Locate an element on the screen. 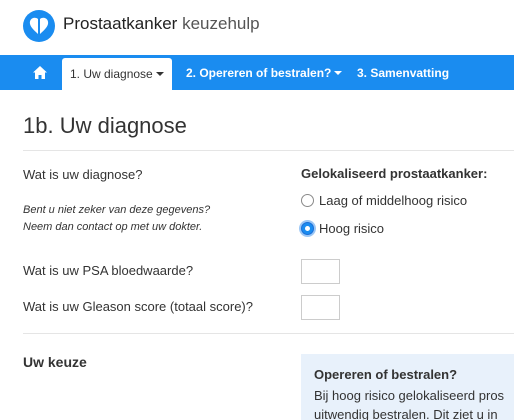 The width and height of the screenshot is (514, 420). radio-button-checked is located at coordinates (307, 228).